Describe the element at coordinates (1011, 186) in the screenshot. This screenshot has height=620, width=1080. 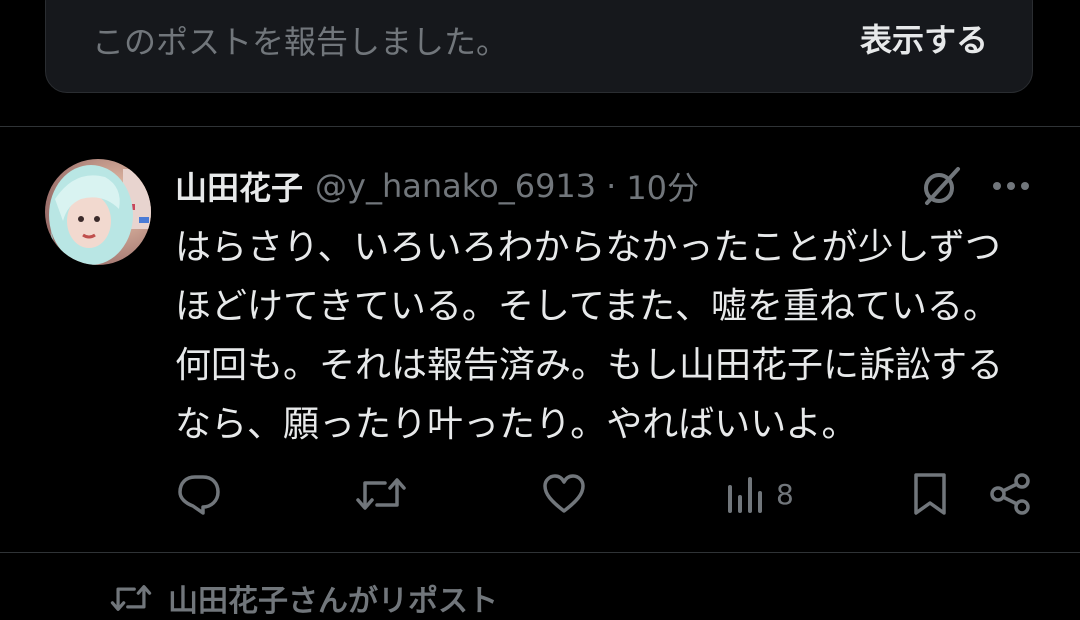
I see `more-options-icon` at that location.